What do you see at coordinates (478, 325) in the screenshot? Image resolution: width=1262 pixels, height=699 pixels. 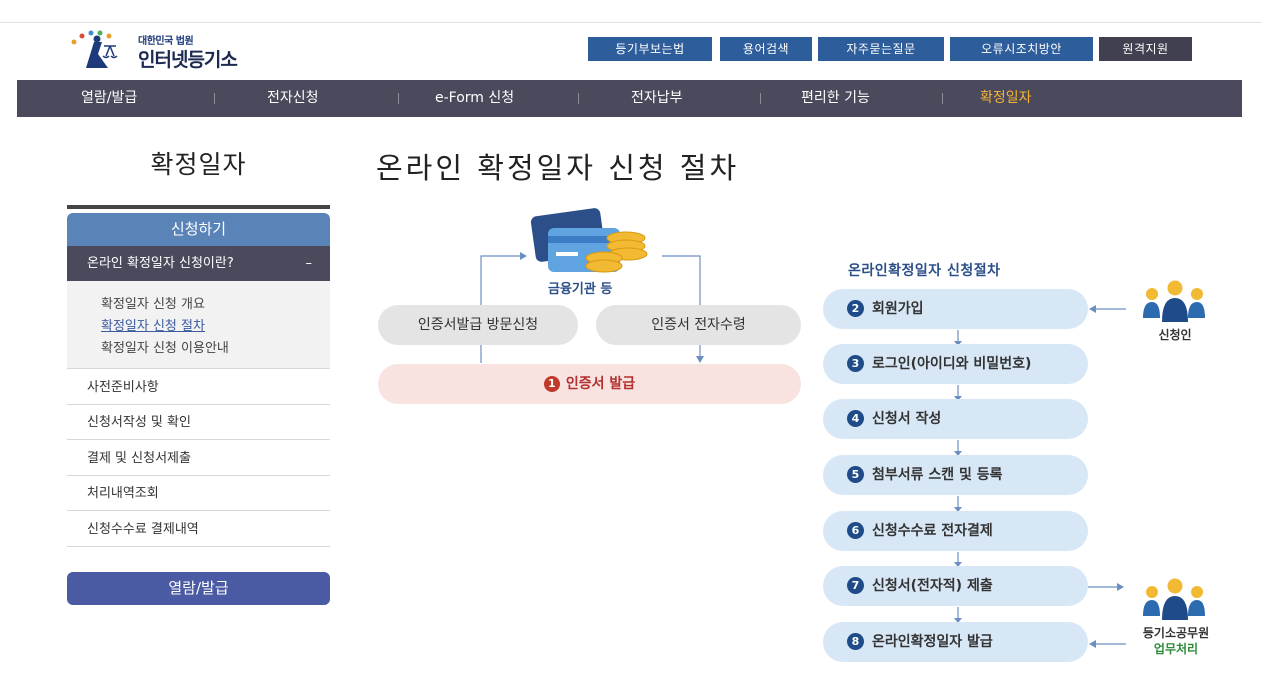 I see `pill-visit-application: 인증서발급 방문신청` at bounding box center [478, 325].